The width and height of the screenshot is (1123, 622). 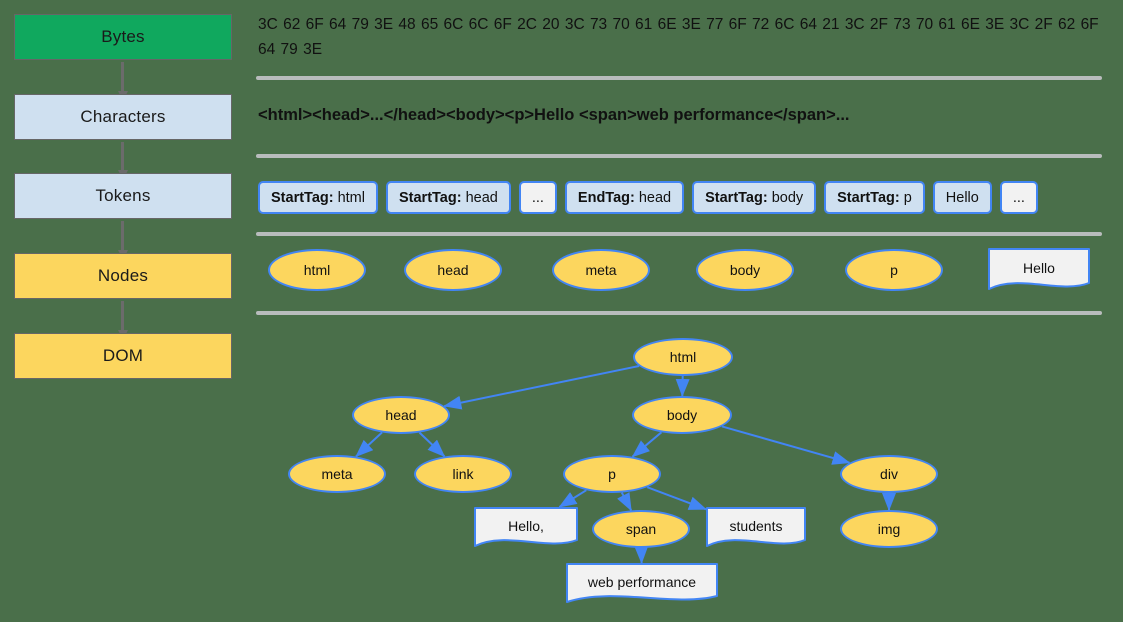 I want to click on tree-node-element: meta, so click(x=337, y=474).